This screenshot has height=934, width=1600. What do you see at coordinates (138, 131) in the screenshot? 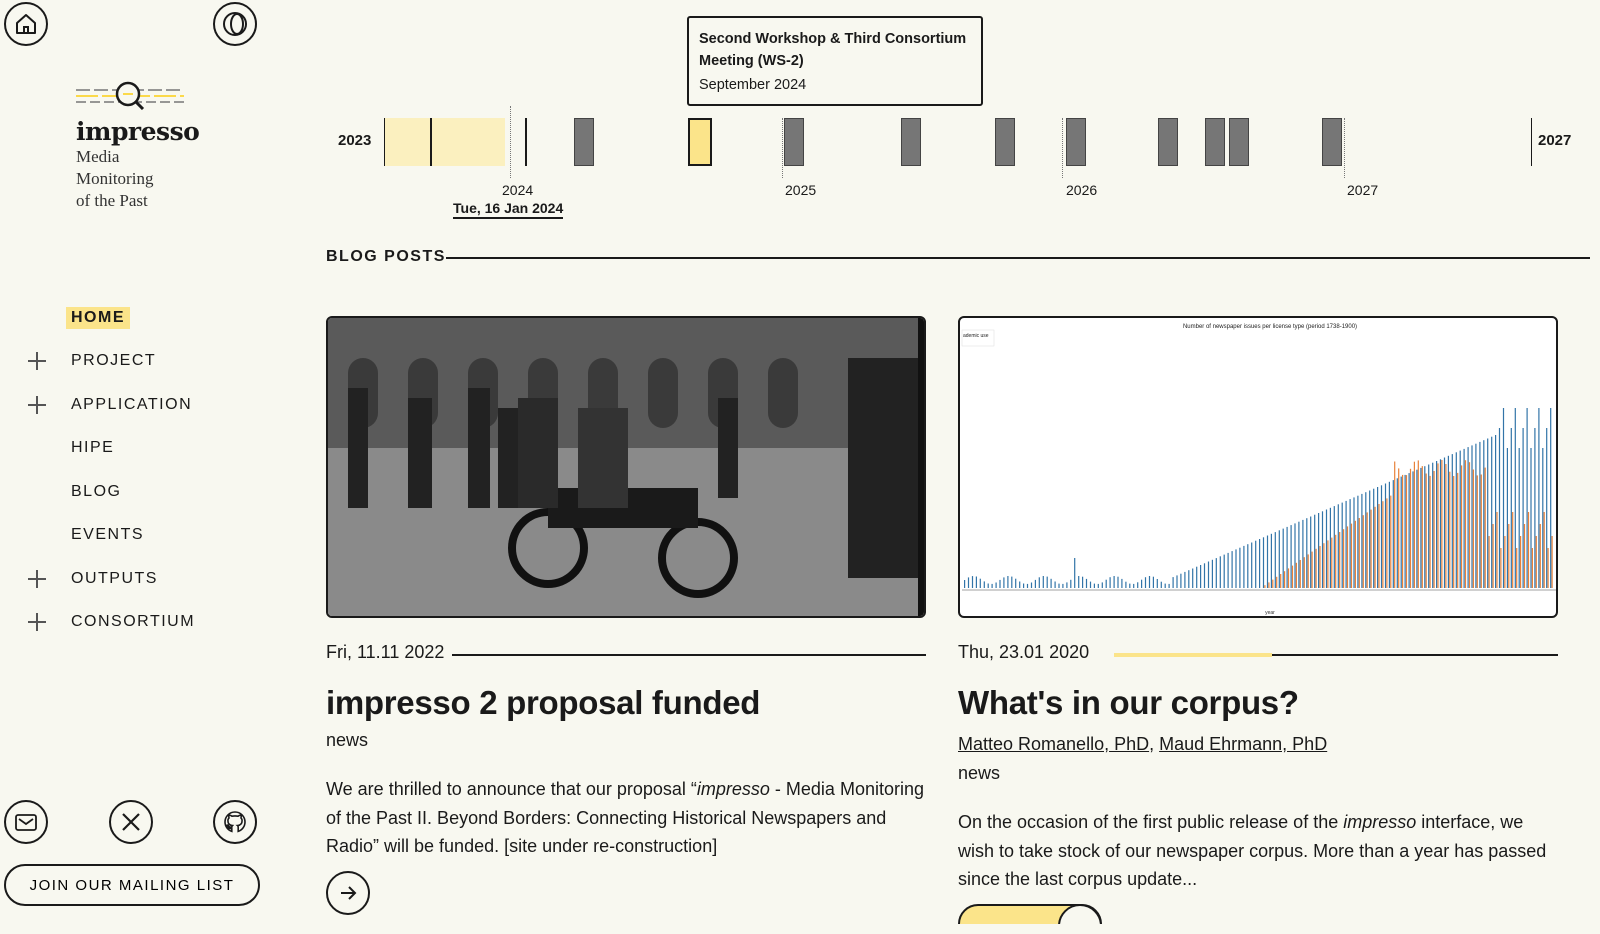
I see `logo-wordmark: impresso` at bounding box center [138, 131].